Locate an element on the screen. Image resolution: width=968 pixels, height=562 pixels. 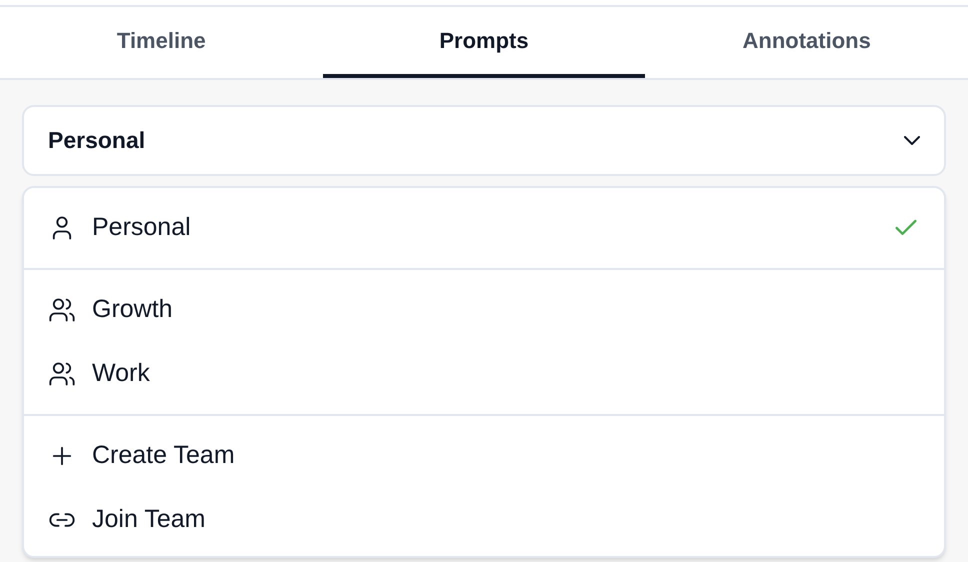
tab: Timeline is located at coordinates (161, 42).